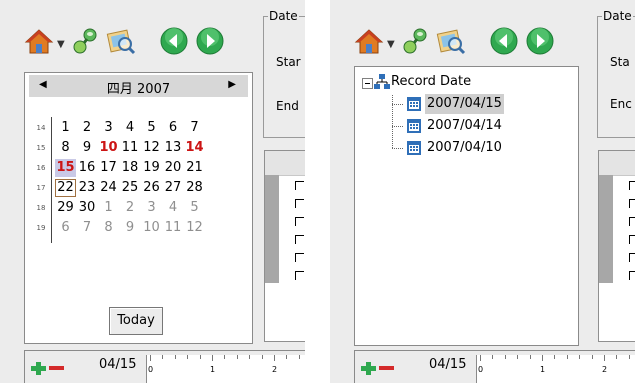 This screenshot has width=635, height=383. What do you see at coordinates (173, 148) in the screenshot?
I see `calendar-day: 13` at bounding box center [173, 148].